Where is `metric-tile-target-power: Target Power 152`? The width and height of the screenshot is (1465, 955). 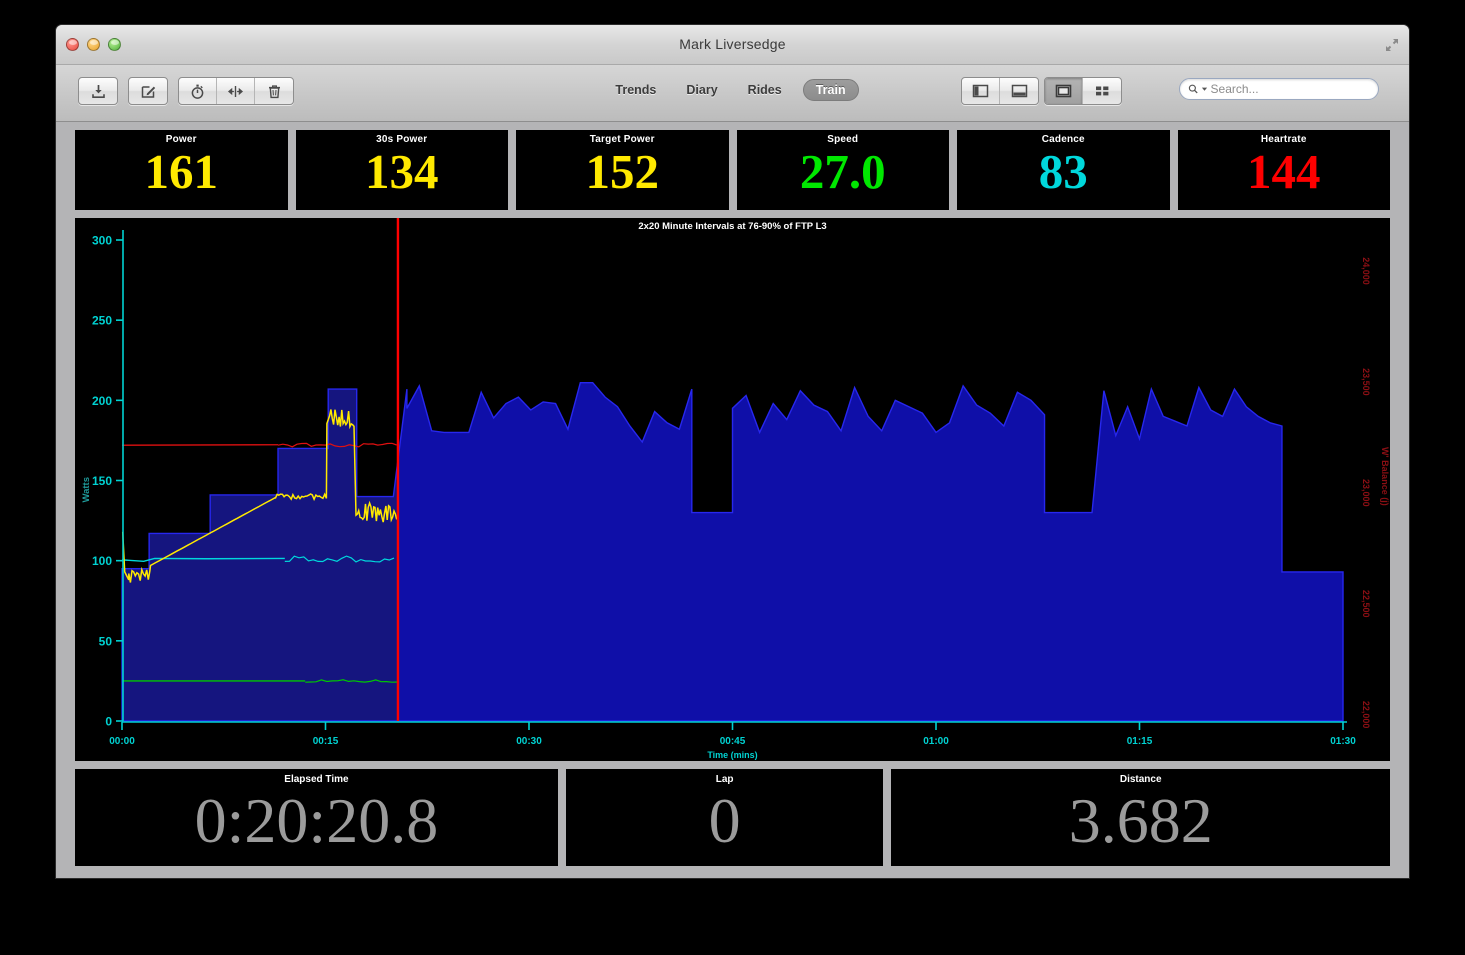 metric-tile-target-power: Target Power 152 is located at coordinates (622, 170).